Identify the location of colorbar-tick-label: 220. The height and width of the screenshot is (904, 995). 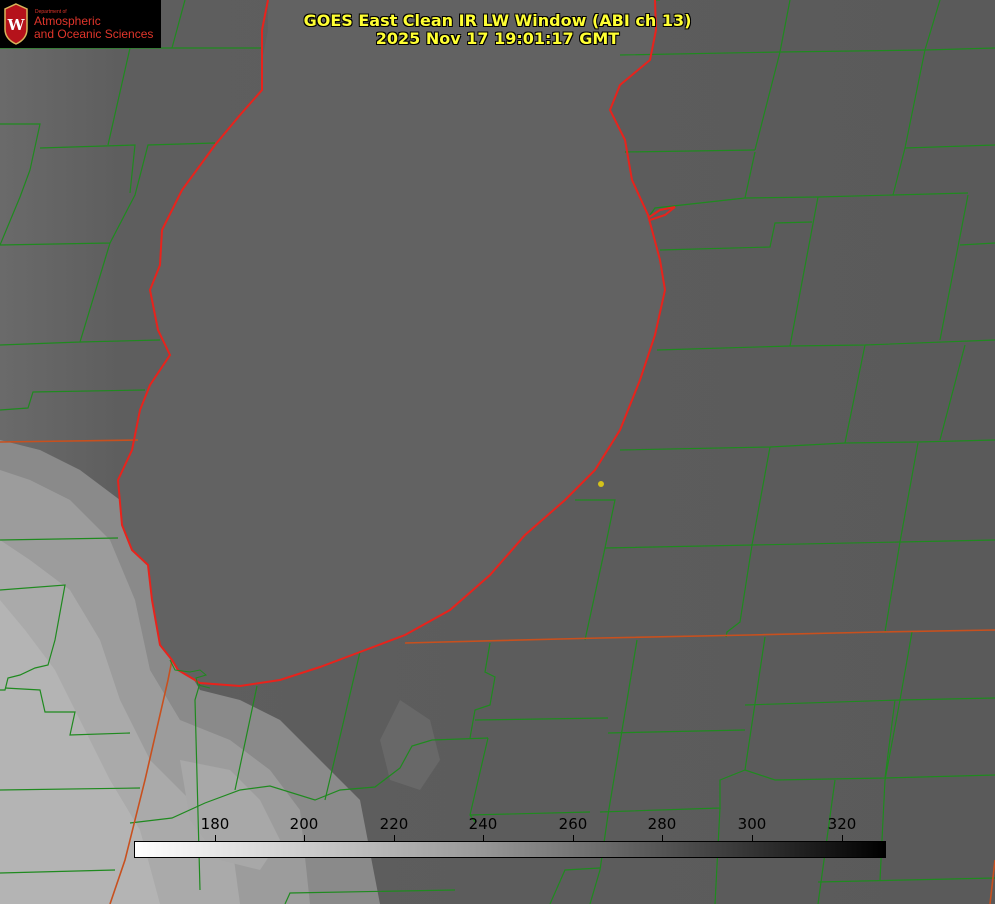
(394, 824).